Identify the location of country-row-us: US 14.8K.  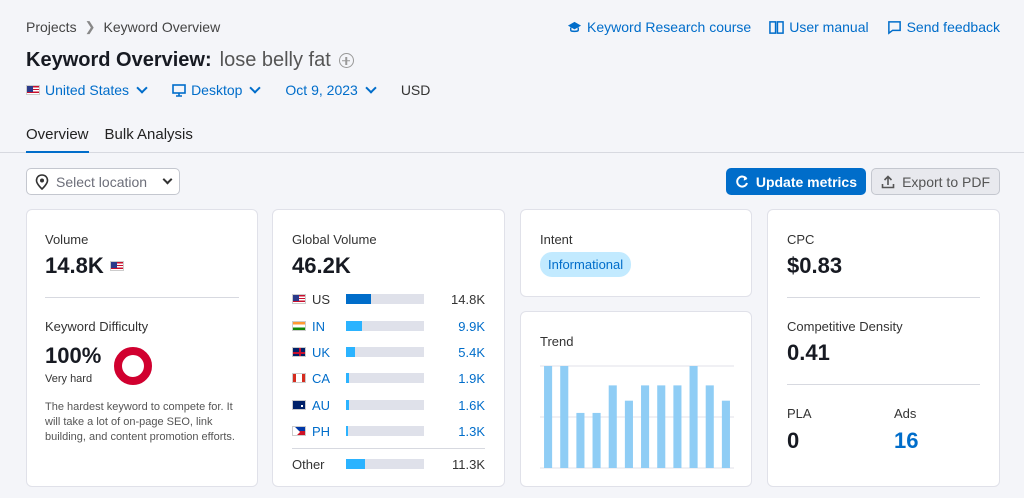
(388, 299).